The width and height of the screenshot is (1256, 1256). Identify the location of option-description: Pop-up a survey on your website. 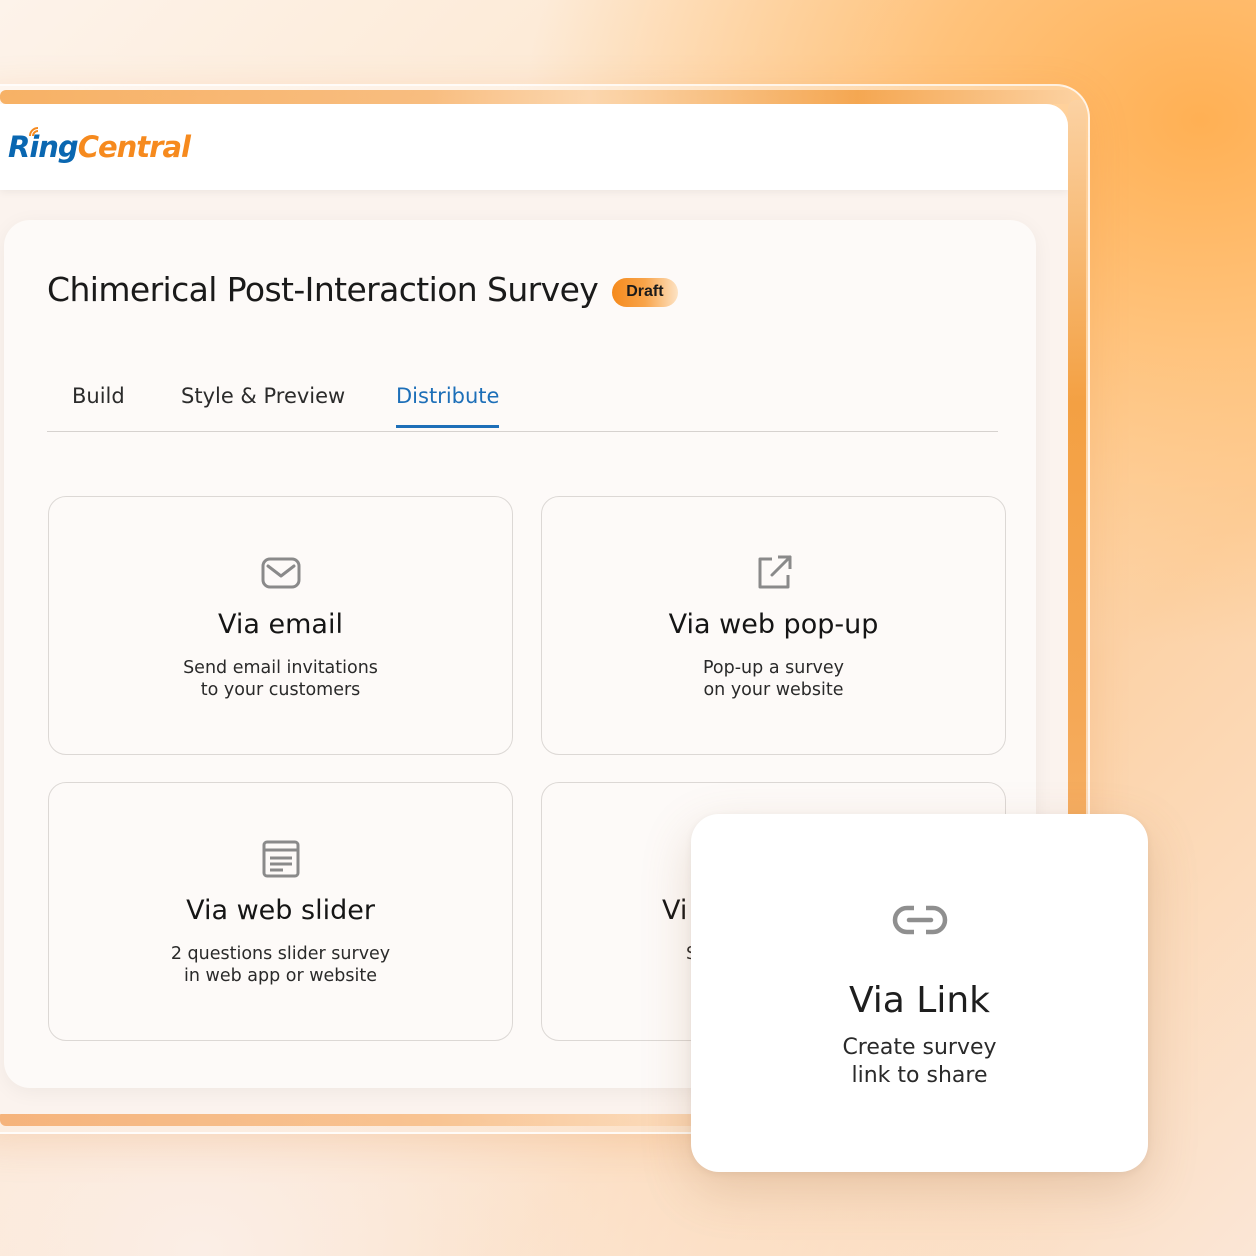
(773, 679).